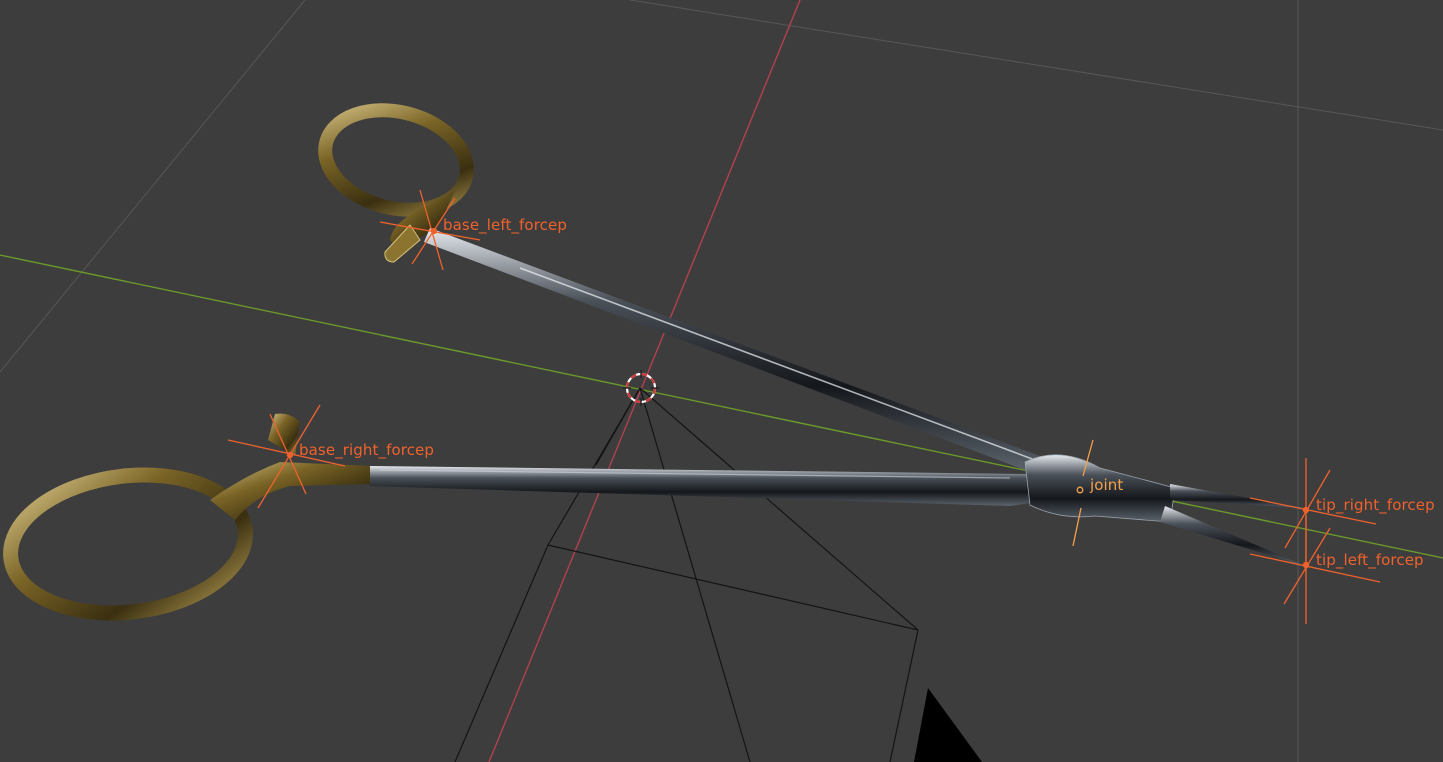 This screenshot has height=762, width=1443. I want to click on empty-tip-left, so click(1315, 570).